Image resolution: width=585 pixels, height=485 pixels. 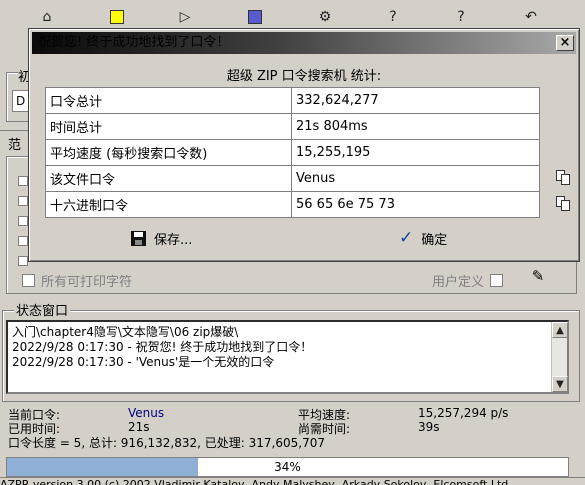 I want to click on stat-label: 十六进制口令, so click(x=168, y=204).